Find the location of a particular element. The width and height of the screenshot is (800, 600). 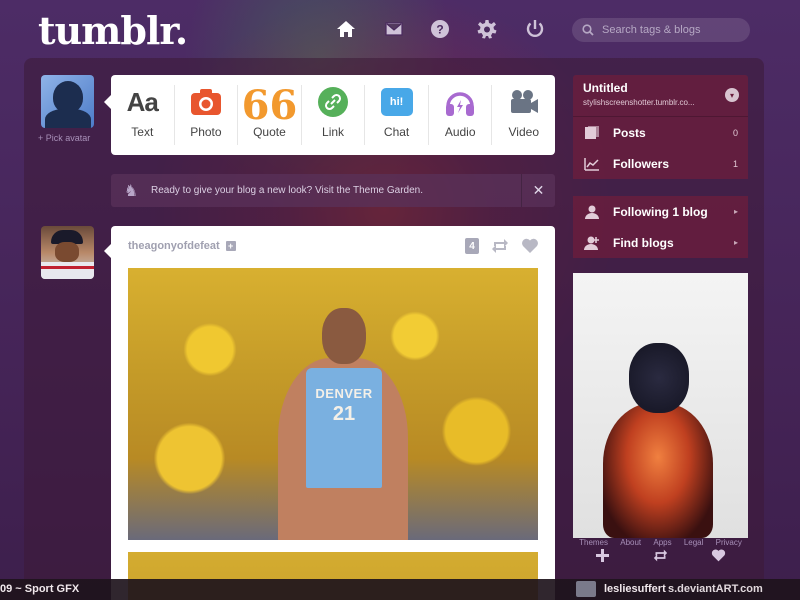

photo-jersey: DENVER 21 is located at coordinates (344, 428).